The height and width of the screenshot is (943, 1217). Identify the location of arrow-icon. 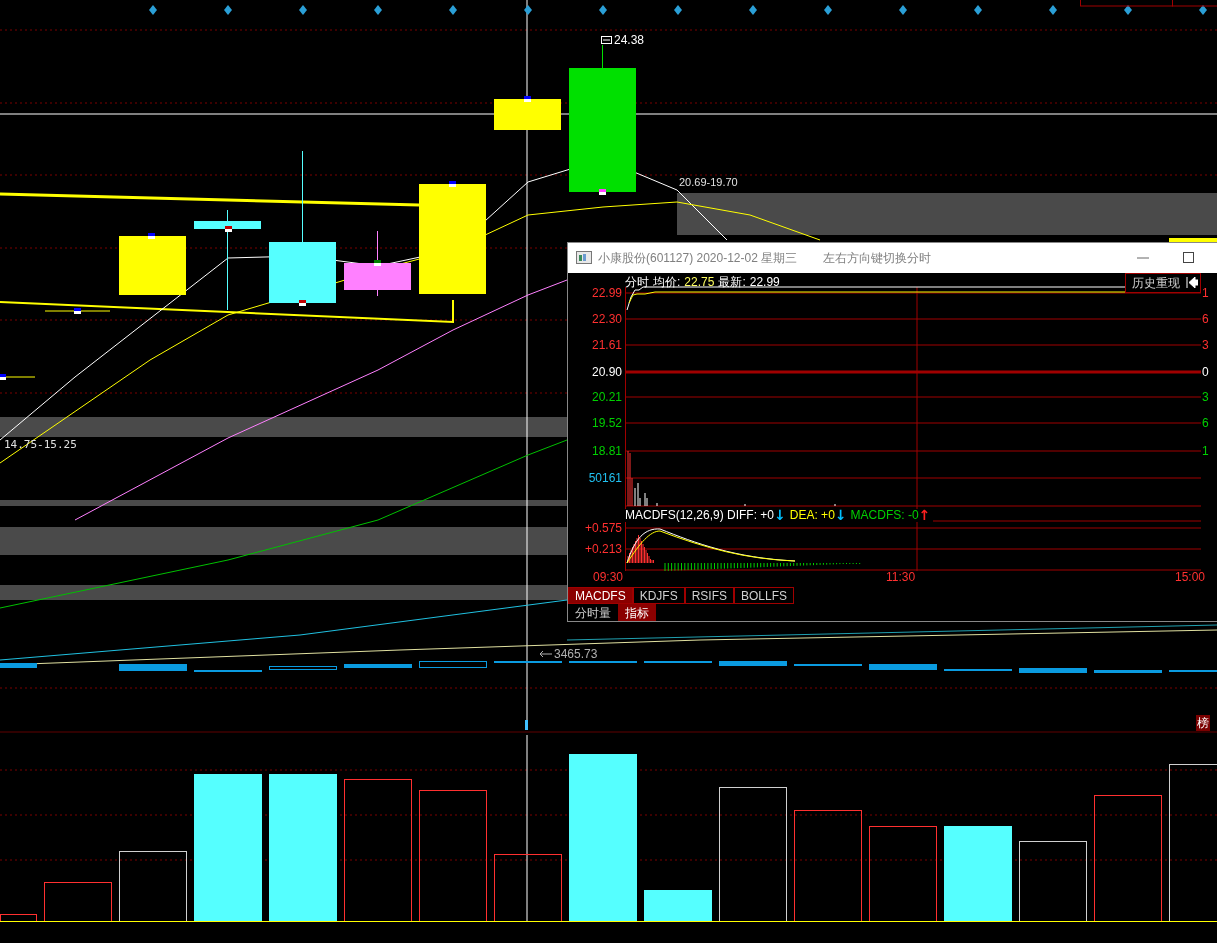
(546, 654).